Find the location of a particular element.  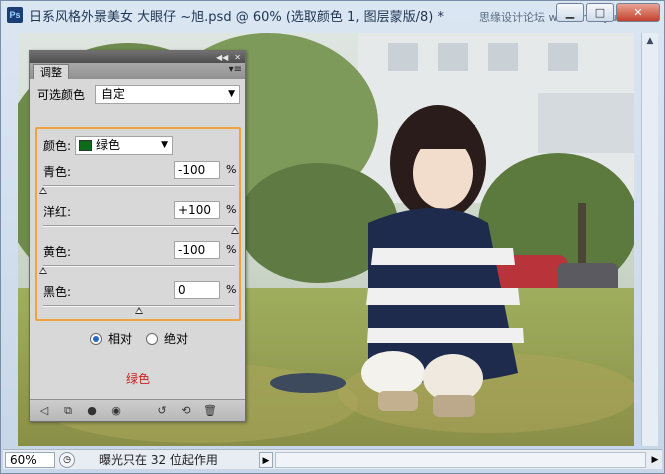

status-bar: 60% ◷ 曝光只在 32 位起作用 ▶ ▶ is located at coordinates (332, 459).